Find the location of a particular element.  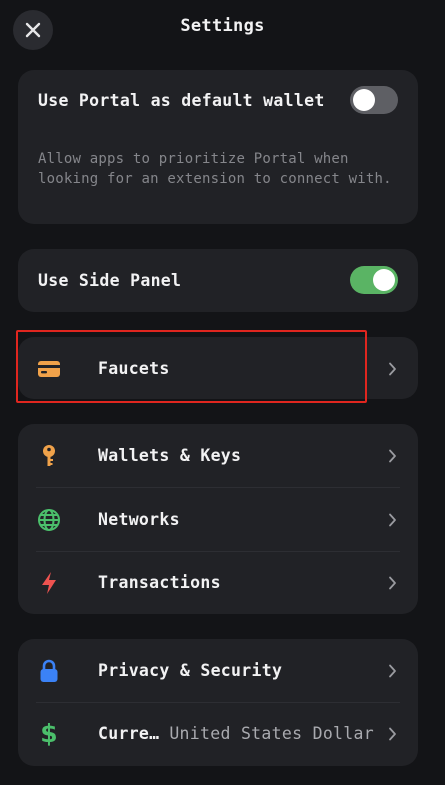

side-panel-toggle is located at coordinates (374, 280).